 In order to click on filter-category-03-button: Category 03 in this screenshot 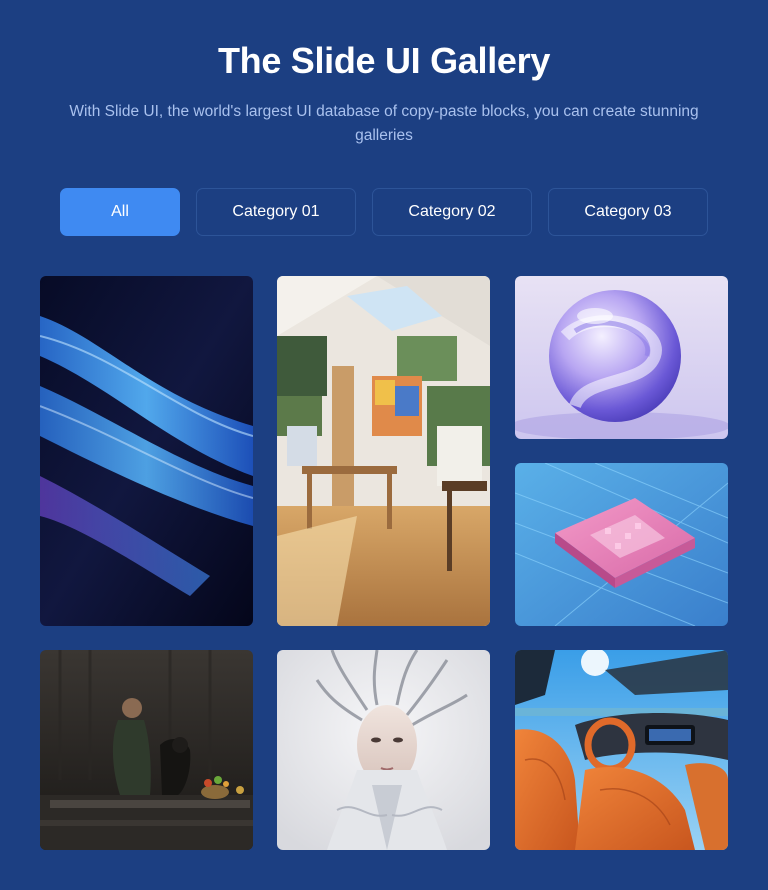, I will do `click(628, 212)`.